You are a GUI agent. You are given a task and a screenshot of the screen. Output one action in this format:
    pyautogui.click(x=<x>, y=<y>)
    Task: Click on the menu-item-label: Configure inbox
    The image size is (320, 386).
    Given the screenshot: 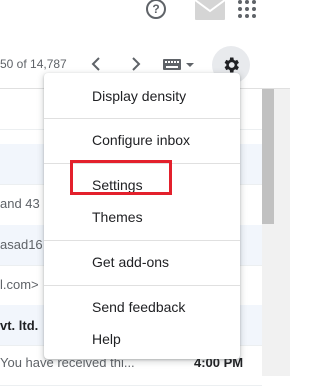 What is the action you would take?
    pyautogui.click(x=141, y=140)
    